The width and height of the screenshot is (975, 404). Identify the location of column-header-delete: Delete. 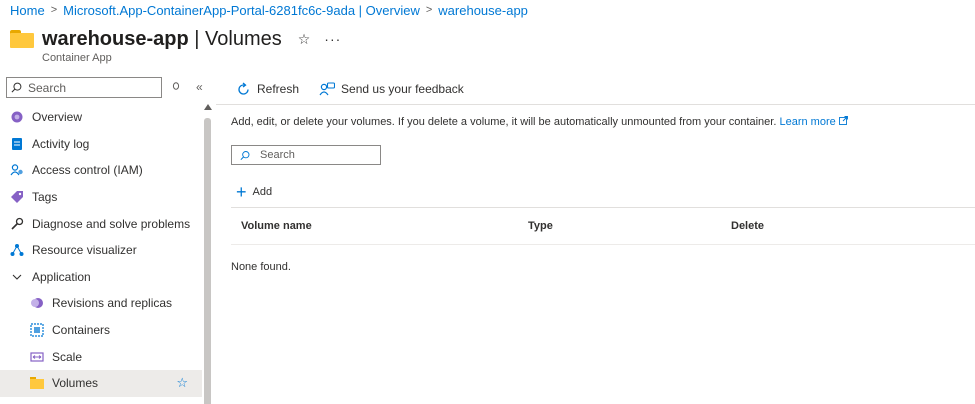
(747, 226).